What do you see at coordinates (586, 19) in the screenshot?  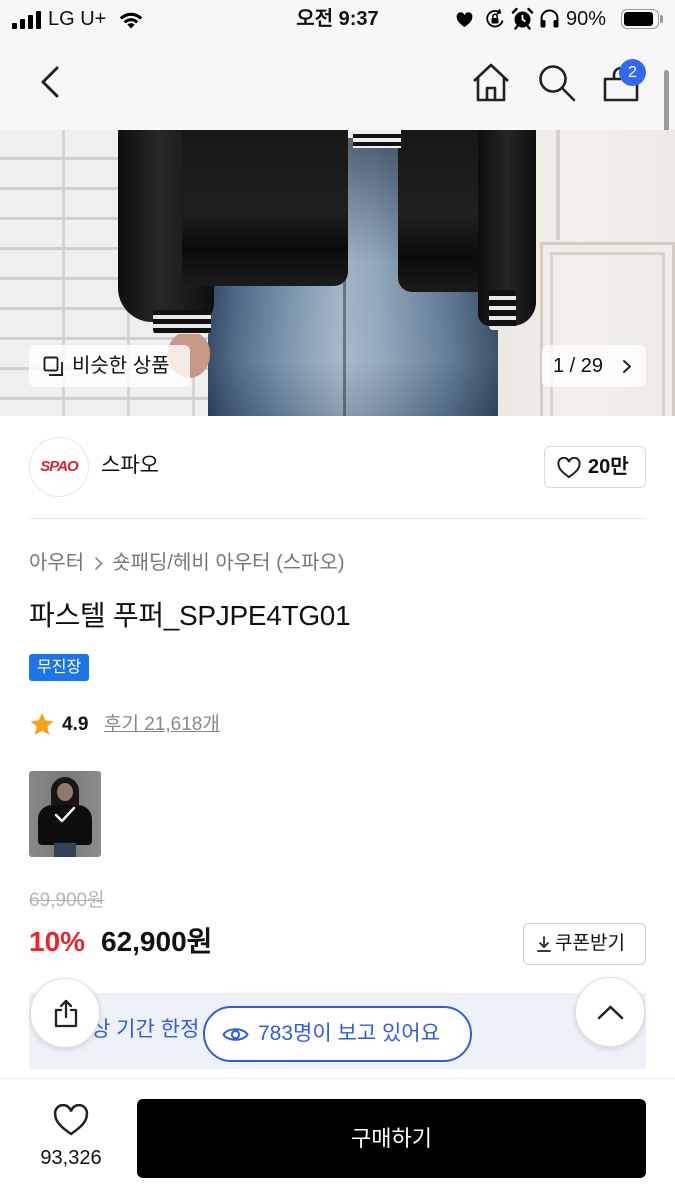 I see `battery-percentage: 90%` at bounding box center [586, 19].